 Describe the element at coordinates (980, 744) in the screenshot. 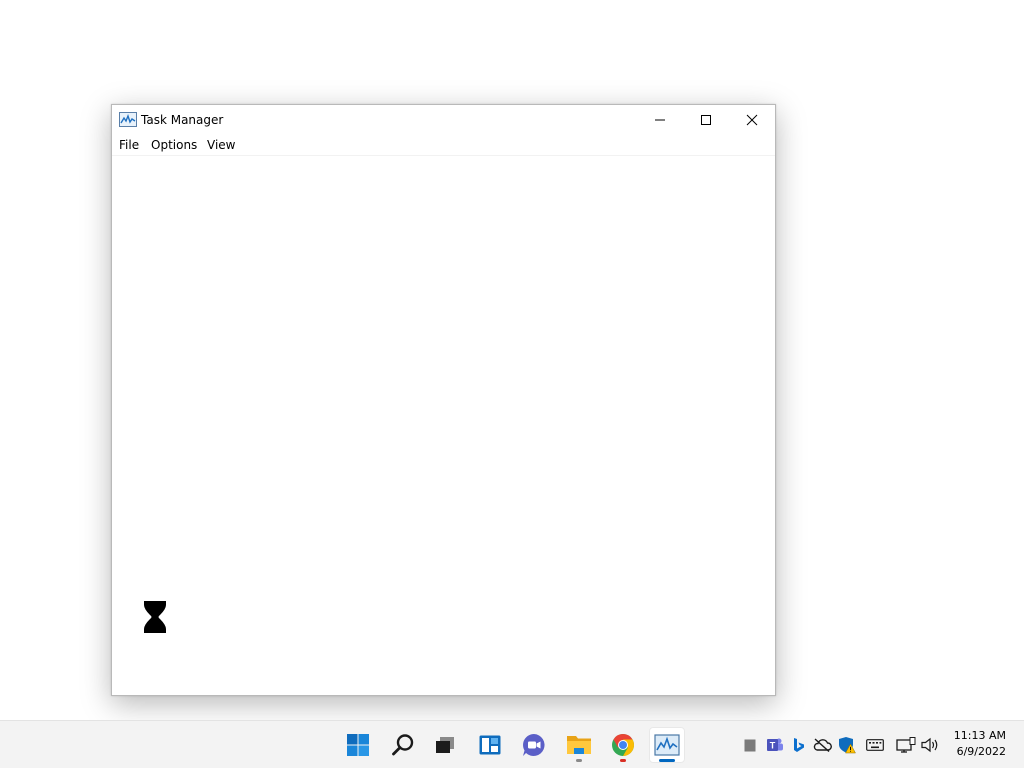

I see `clock: 11:13 AM 6/9/2022` at that location.